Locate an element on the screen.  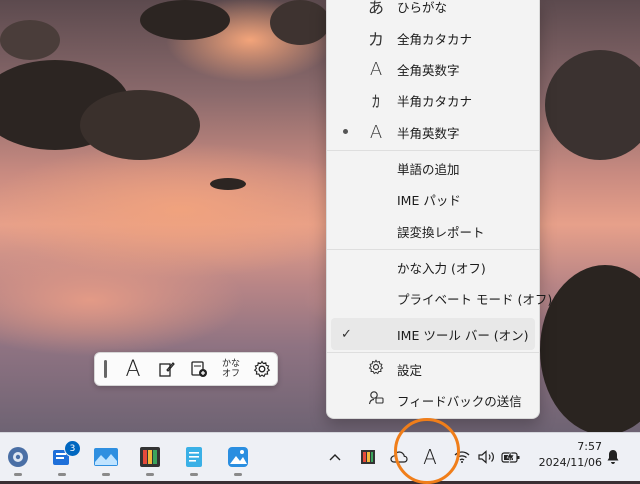
taskbar-photos-viewer-app is located at coordinates (106, 459).